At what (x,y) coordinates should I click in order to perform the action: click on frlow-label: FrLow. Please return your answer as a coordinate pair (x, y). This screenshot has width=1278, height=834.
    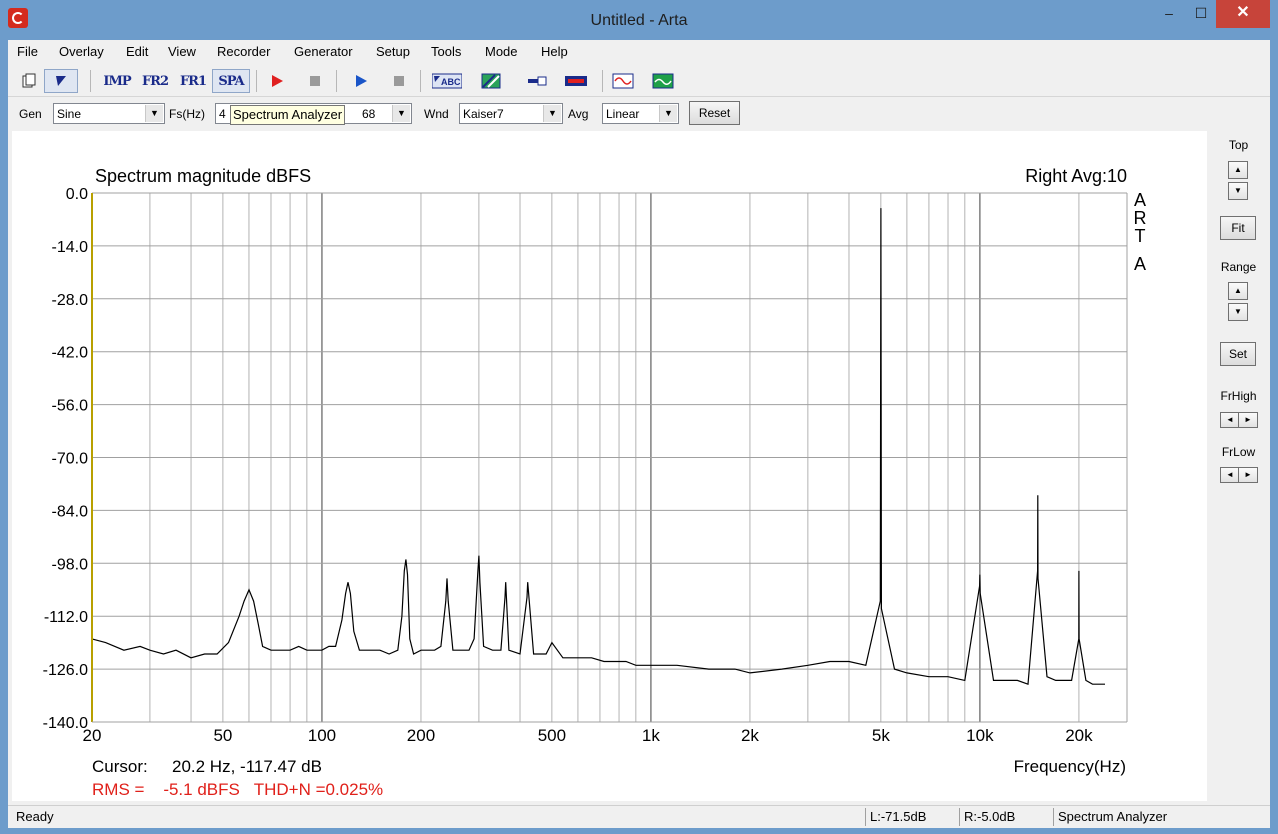
    Looking at the image, I should click on (1238, 452).